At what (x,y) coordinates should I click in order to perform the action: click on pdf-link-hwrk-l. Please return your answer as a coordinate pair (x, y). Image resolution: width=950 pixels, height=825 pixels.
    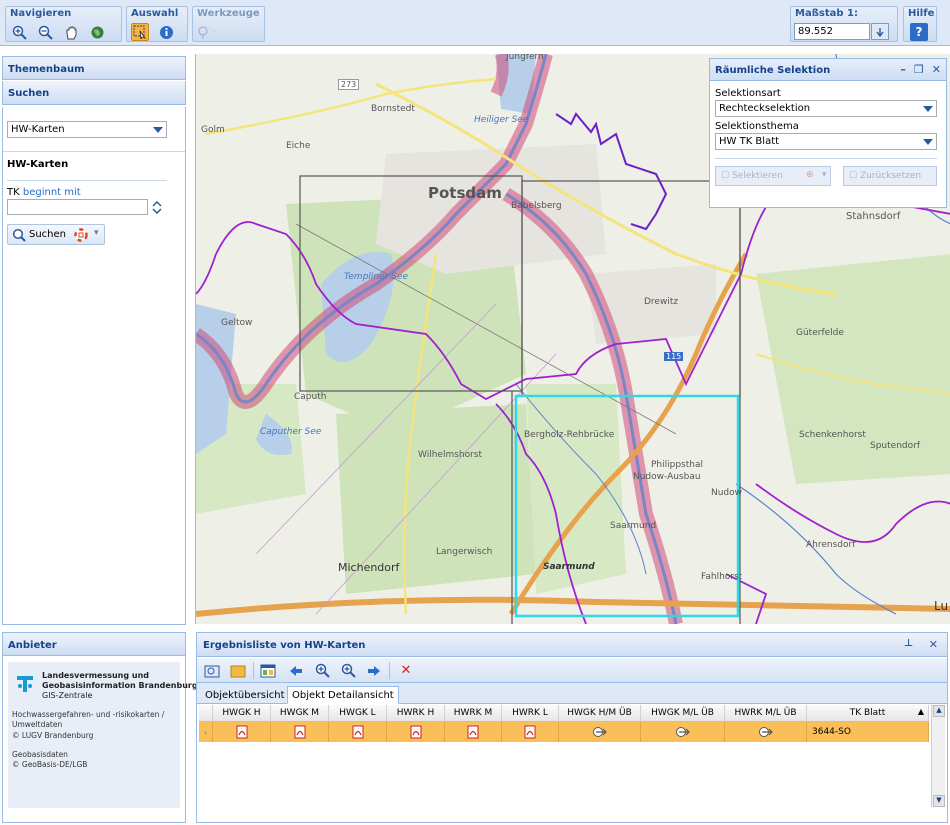
    Looking at the image, I should click on (530, 732).